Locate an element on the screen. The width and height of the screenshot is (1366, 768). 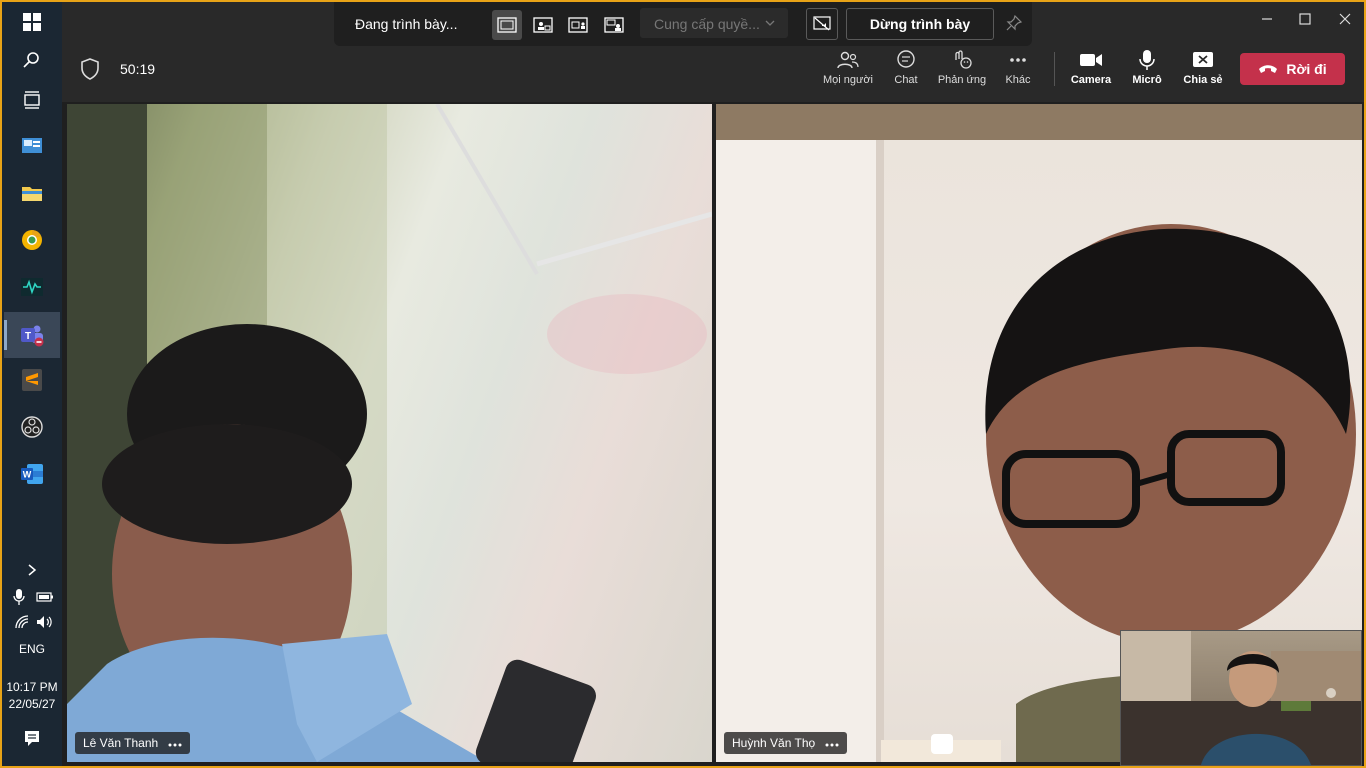
pin-icon is located at coordinates (1014, 25).